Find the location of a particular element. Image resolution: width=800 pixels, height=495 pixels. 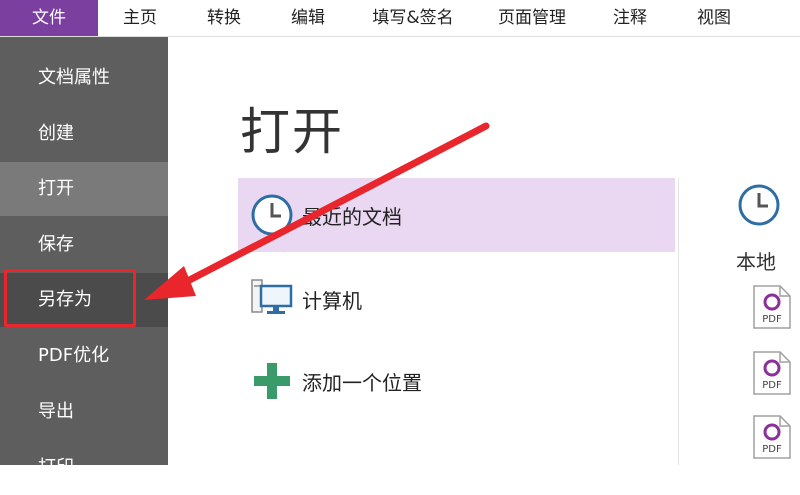

sidebar-item-doc-properties: 文档属性 is located at coordinates (84, 78).